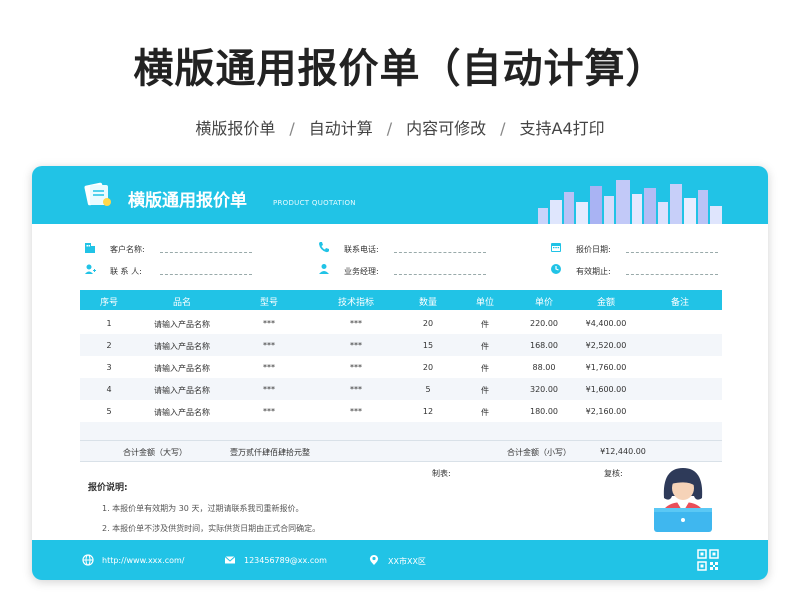  I want to click on cell-price: 320.00, so click(544, 389).